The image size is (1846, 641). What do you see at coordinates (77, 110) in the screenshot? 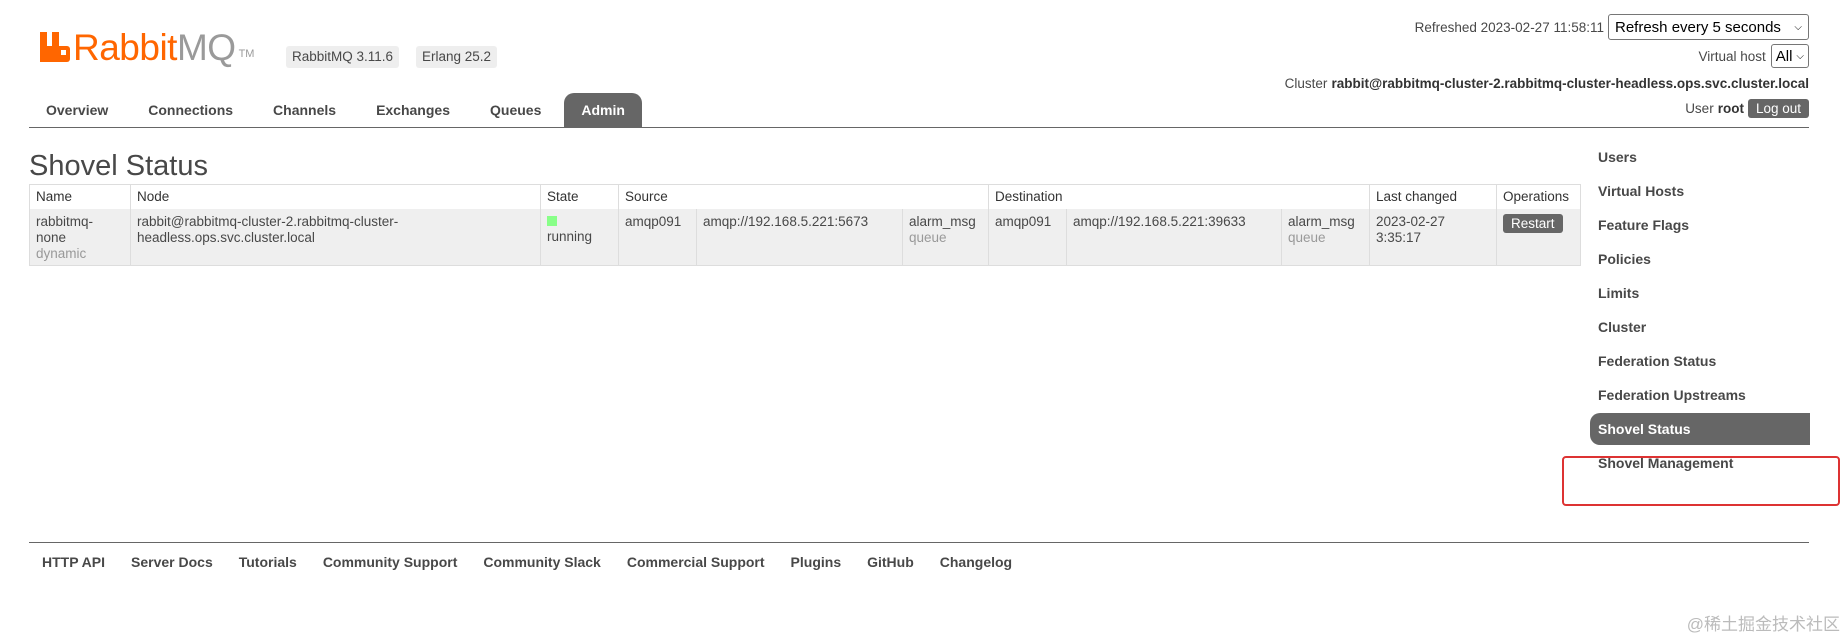
I see `tab-overview: Overview` at bounding box center [77, 110].